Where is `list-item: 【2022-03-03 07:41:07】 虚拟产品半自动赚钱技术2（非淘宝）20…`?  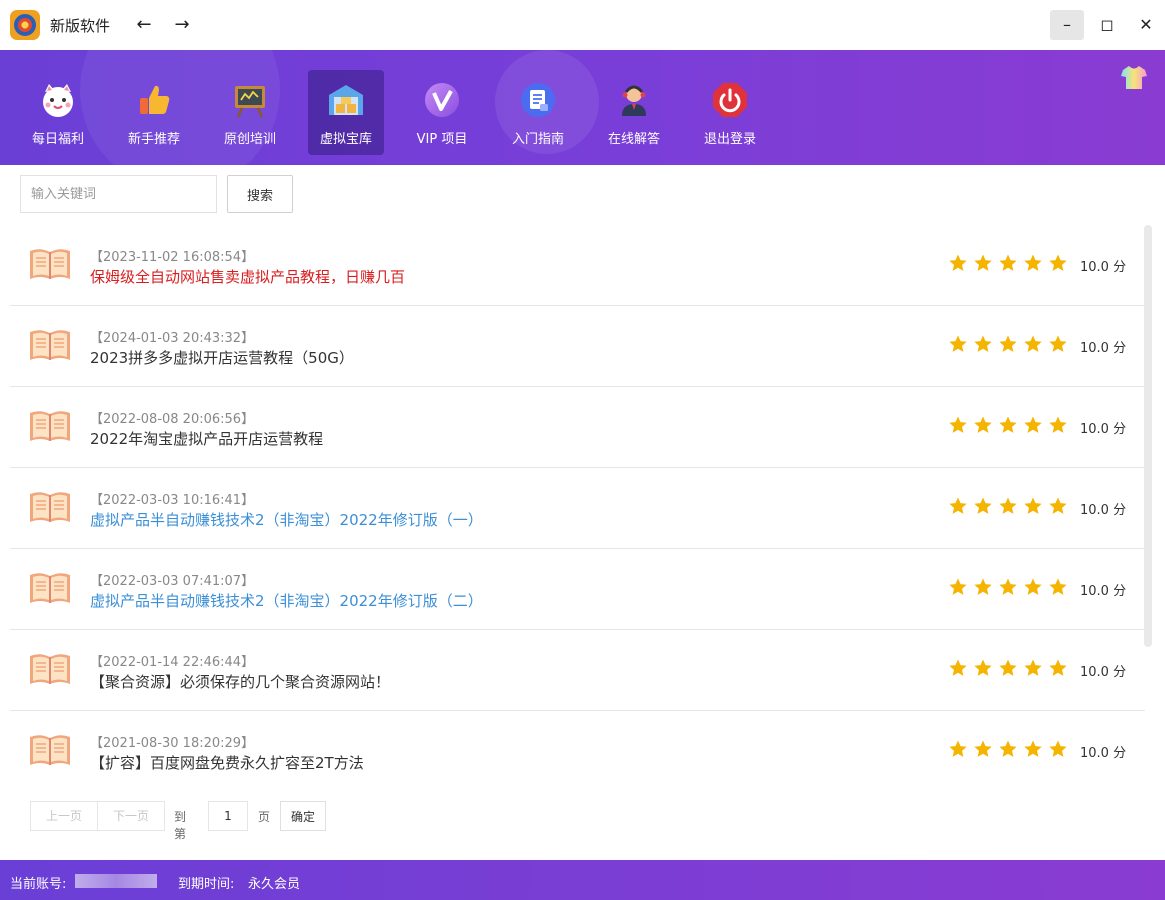
list-item: 【2022-03-03 07:41:07】 虚拟产品半自动赚钱技术2（非淘宝）20… is located at coordinates (577, 589).